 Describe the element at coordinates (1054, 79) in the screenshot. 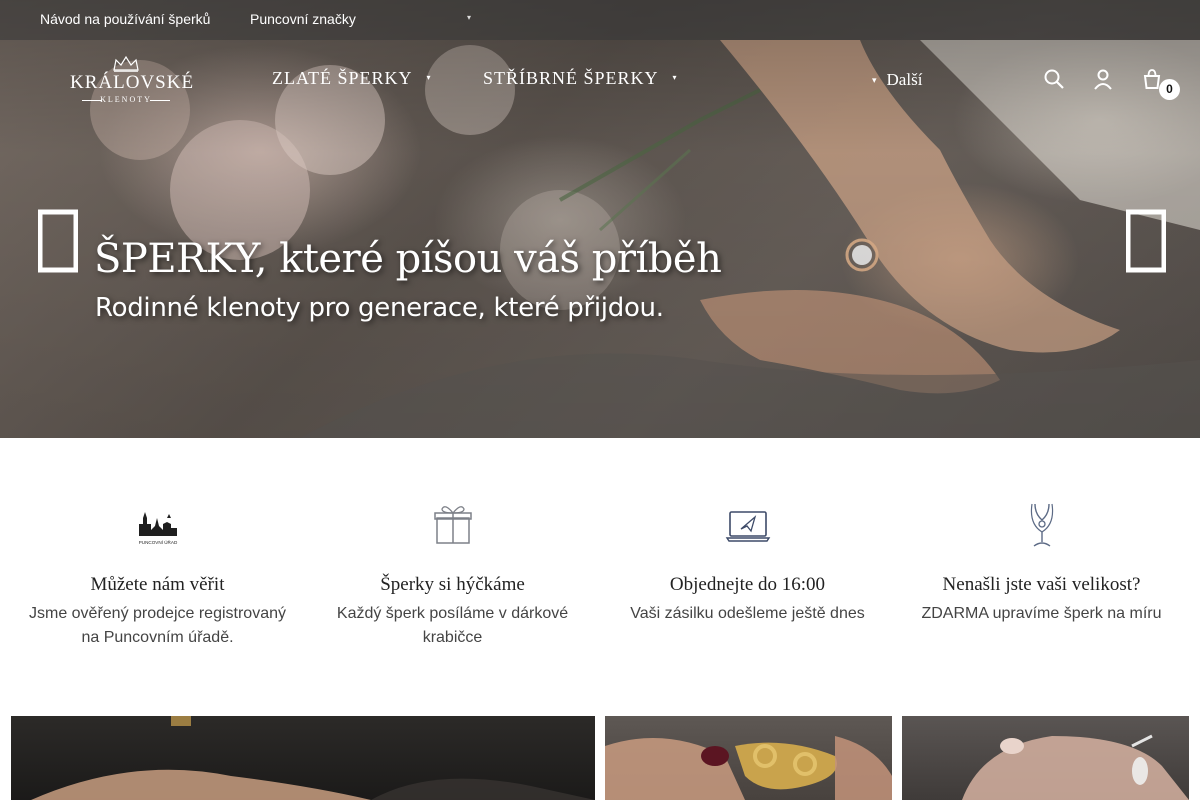

I see `search-icon` at that location.